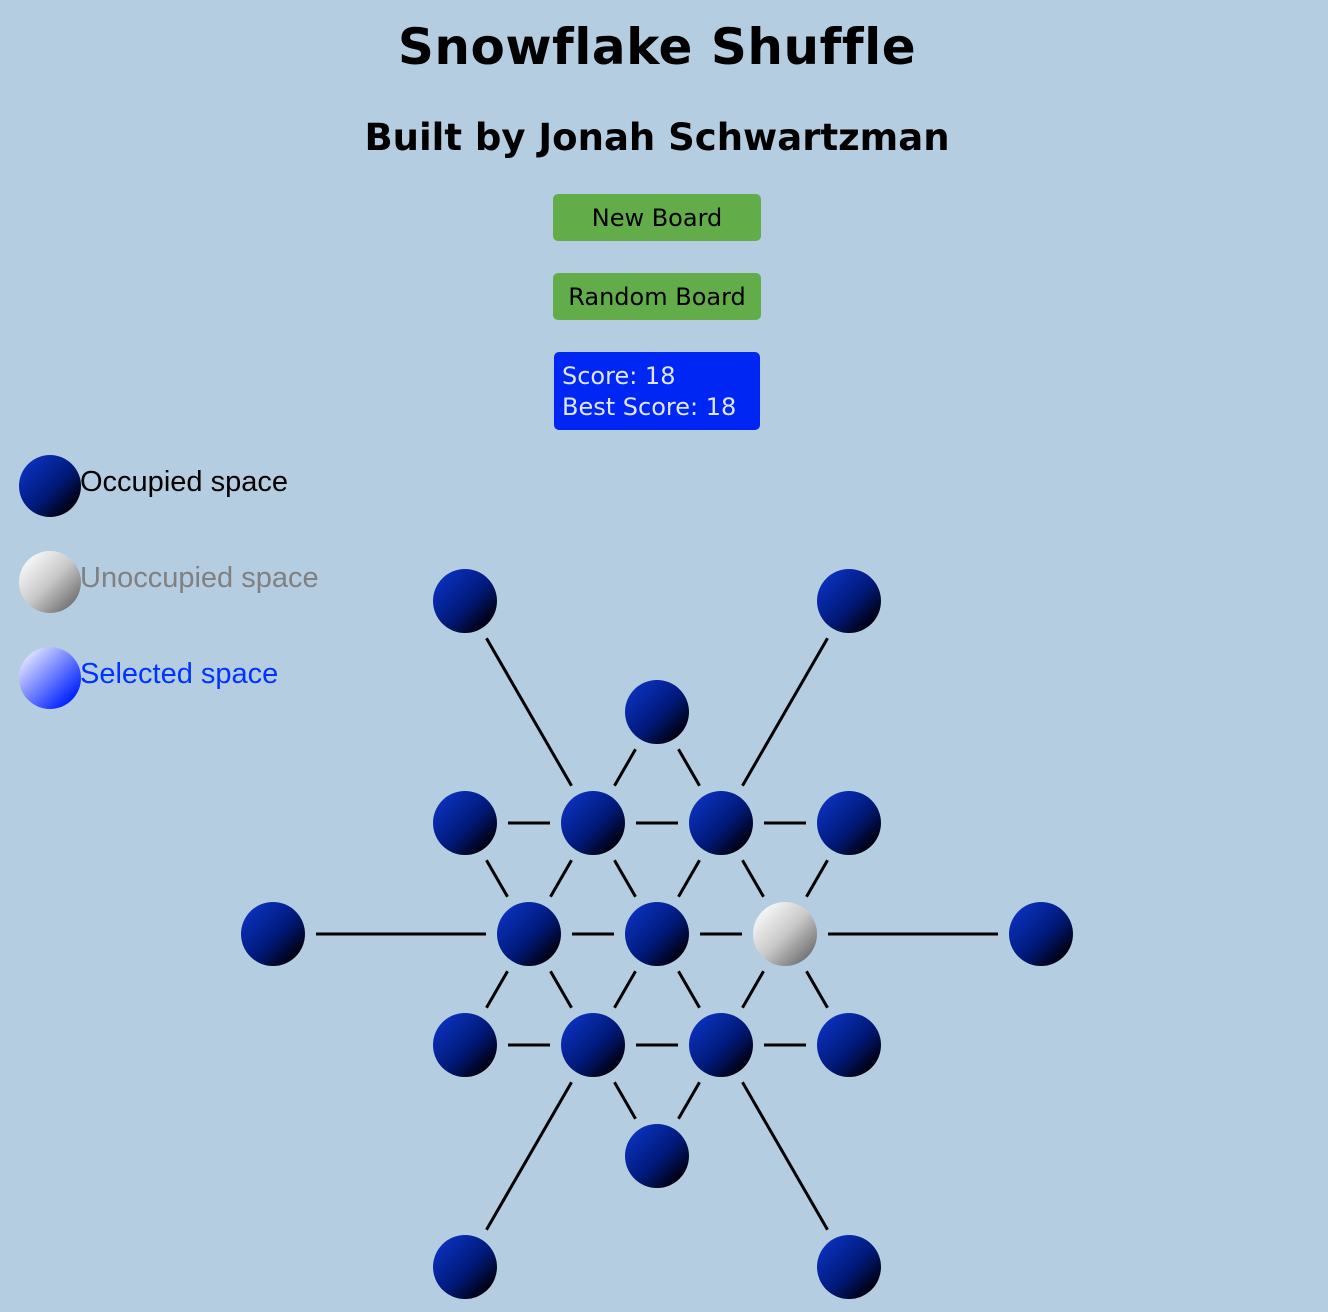  I want to click on board-space-outer-top-right-occupied, so click(849, 601).